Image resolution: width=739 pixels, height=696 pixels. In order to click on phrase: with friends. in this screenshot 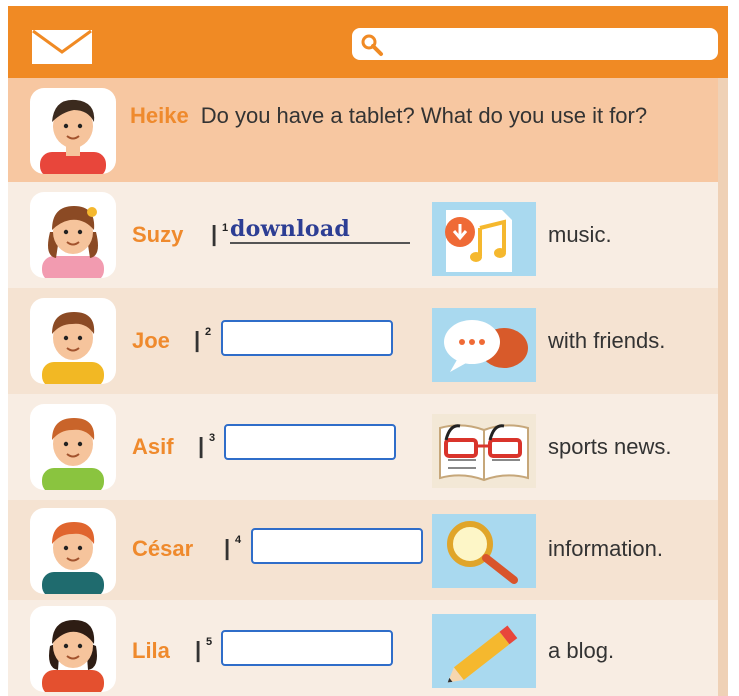, I will do `click(607, 340)`.